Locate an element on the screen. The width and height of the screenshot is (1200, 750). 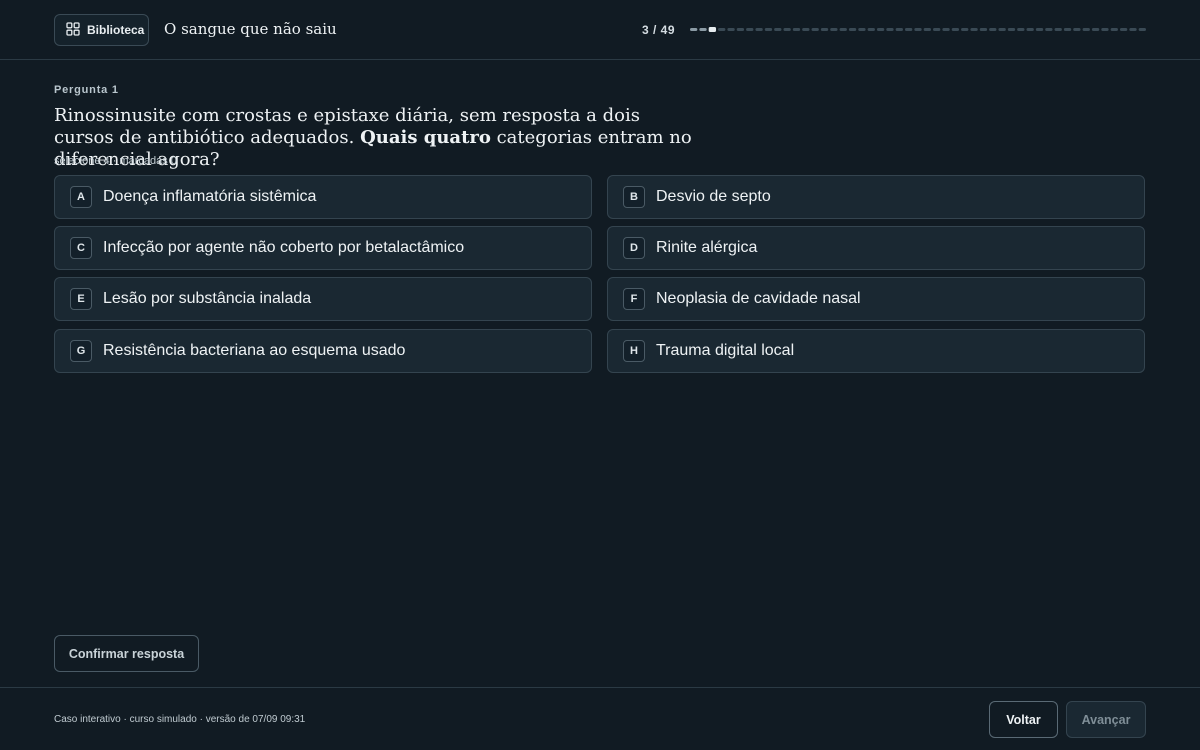
progress-track is located at coordinates (918, 29).